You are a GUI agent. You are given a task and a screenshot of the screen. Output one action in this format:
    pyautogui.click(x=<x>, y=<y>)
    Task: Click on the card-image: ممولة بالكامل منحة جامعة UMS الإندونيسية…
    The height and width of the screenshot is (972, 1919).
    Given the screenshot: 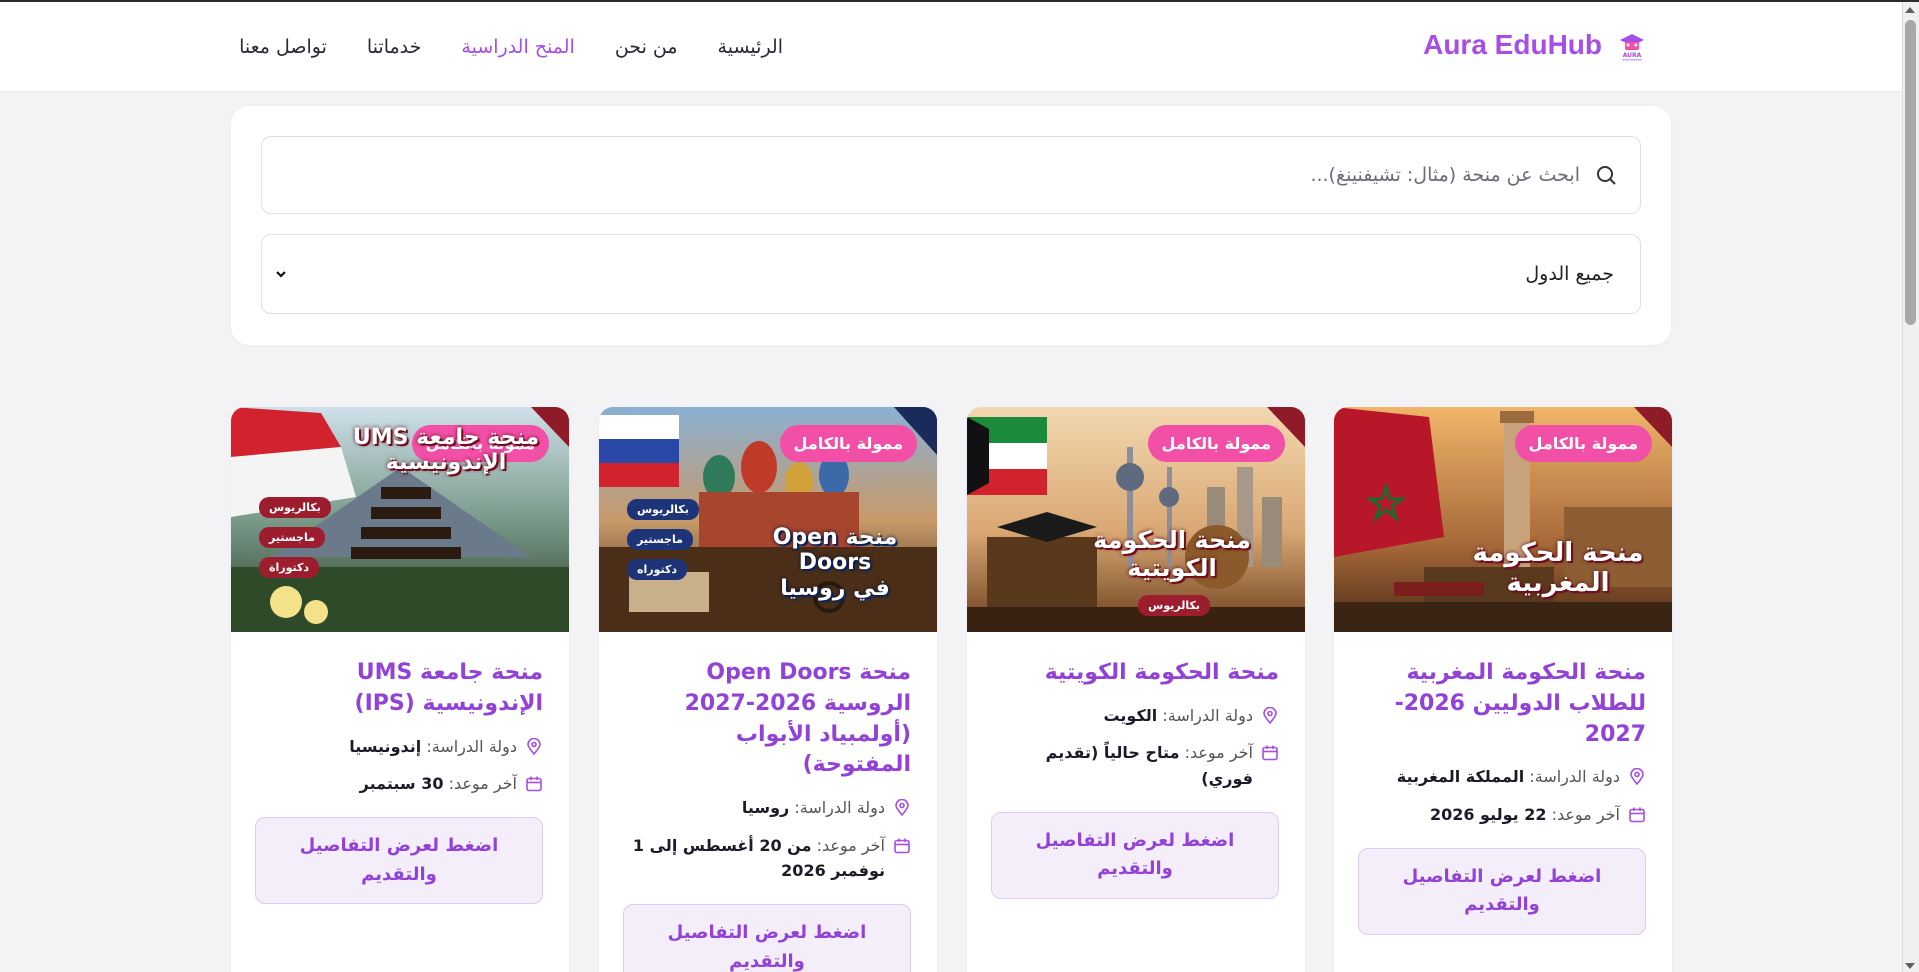 What is the action you would take?
    pyautogui.click(x=400, y=519)
    